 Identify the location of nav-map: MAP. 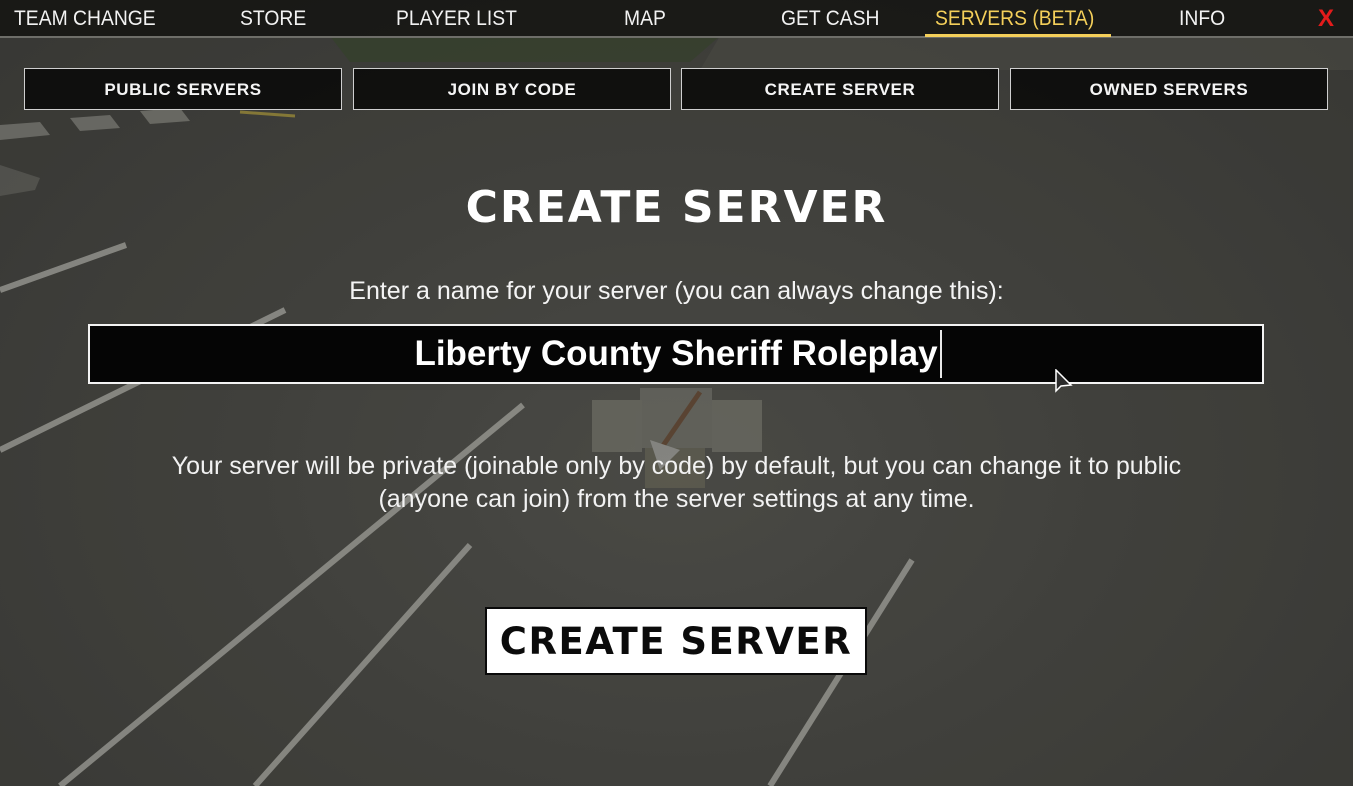
(645, 18).